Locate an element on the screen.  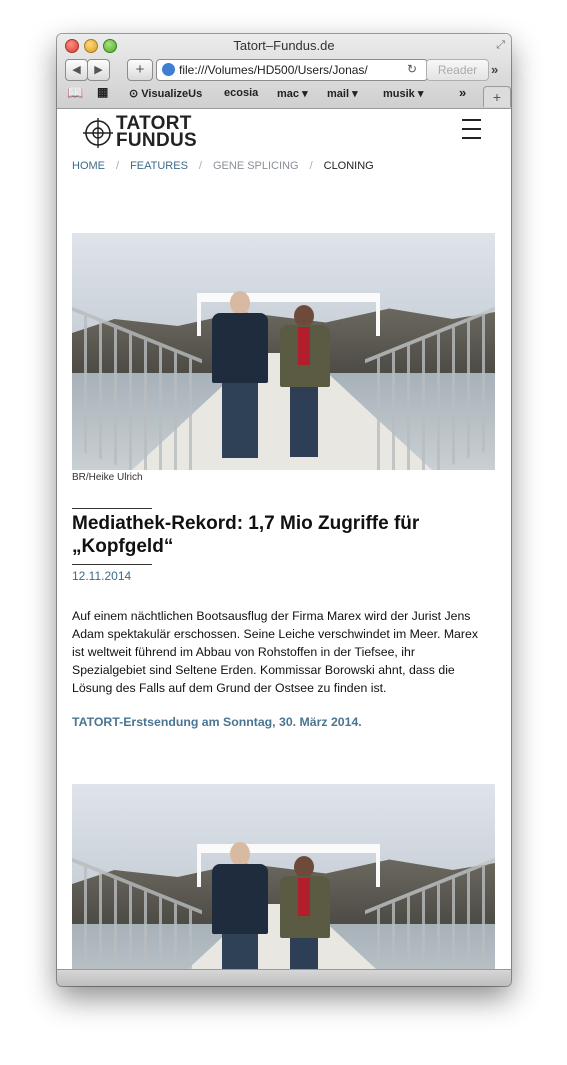
breadcrumb-home: HOME is located at coordinates (88, 166).